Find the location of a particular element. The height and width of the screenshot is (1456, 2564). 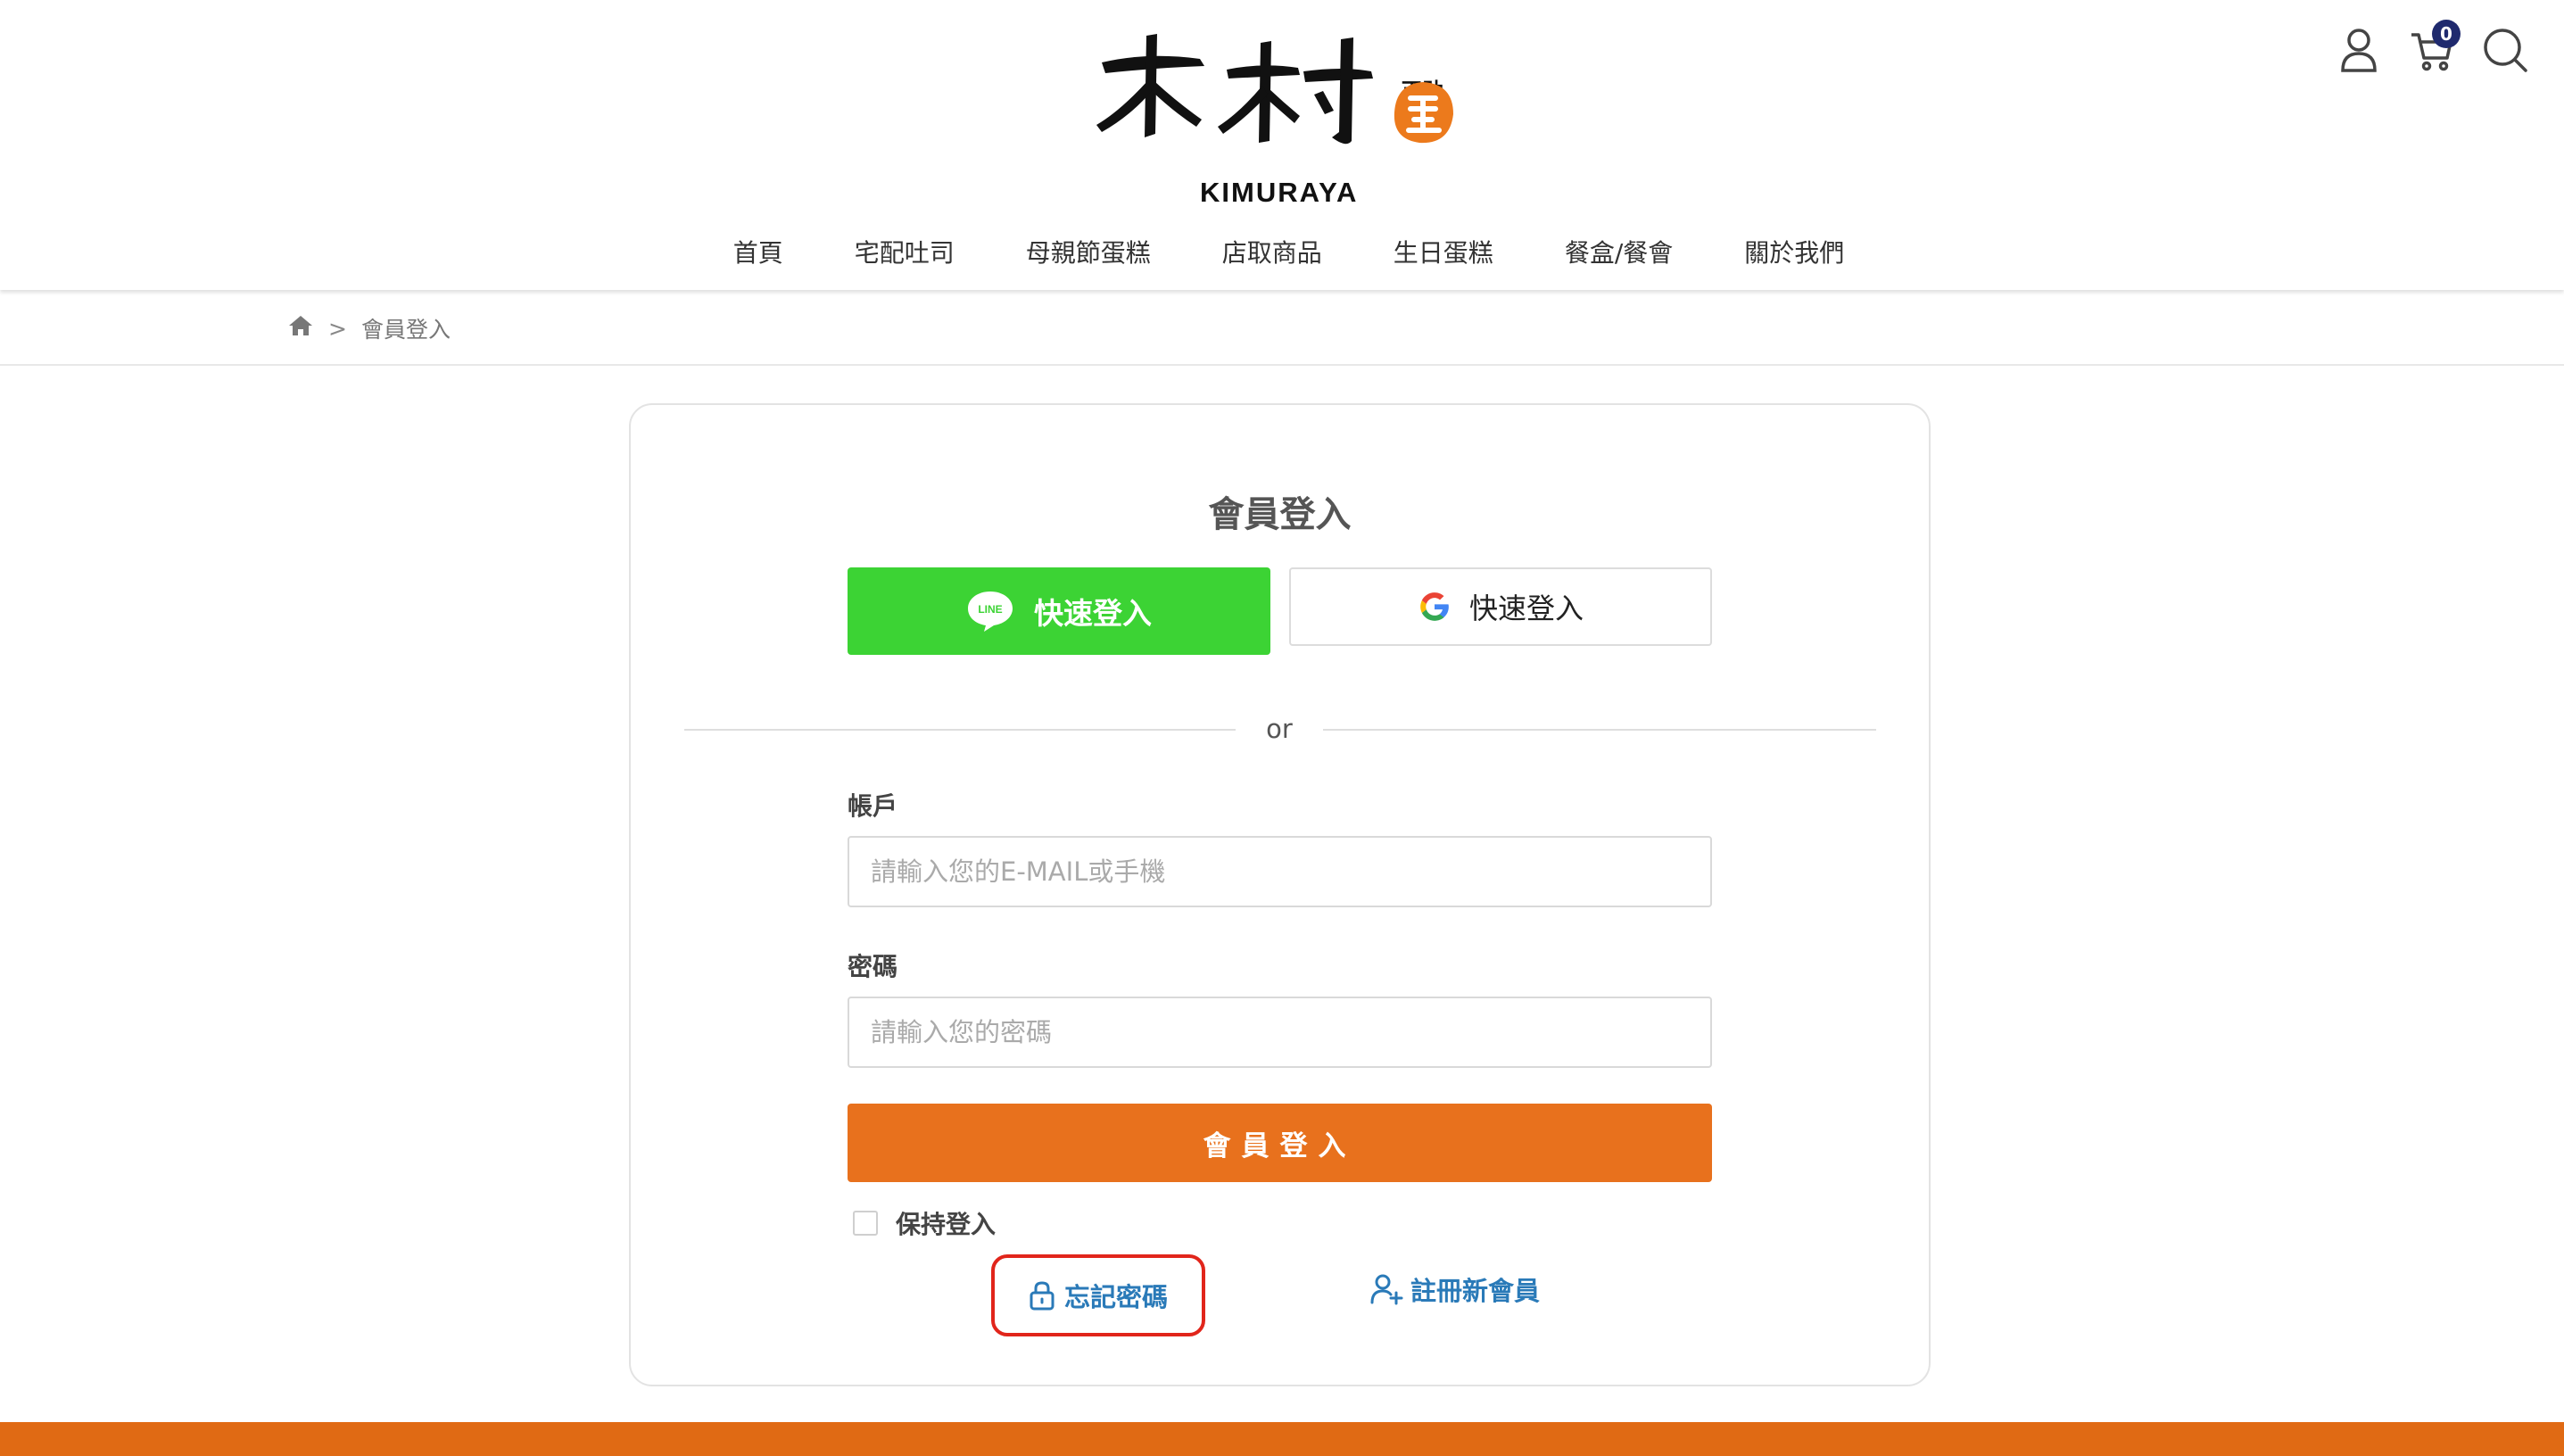

nav-item-store-pickup: 店取商品 is located at coordinates (1272, 252).